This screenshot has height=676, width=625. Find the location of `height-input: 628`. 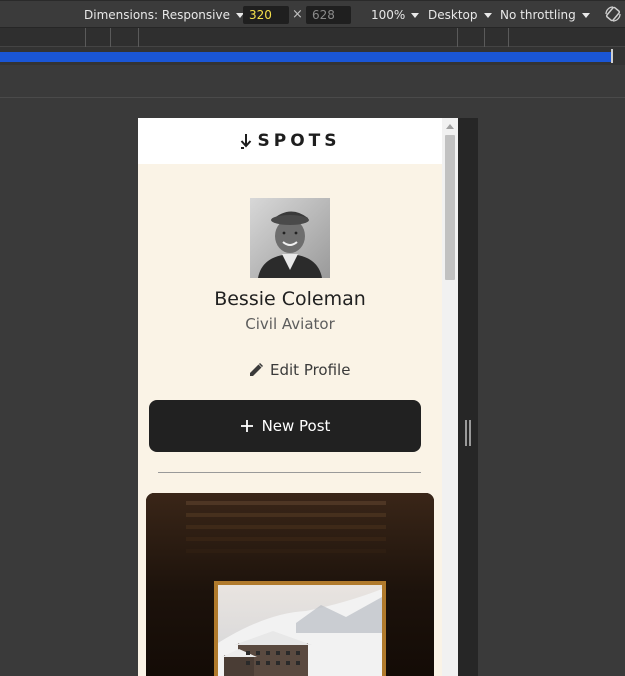

height-input: 628 is located at coordinates (328, 15).